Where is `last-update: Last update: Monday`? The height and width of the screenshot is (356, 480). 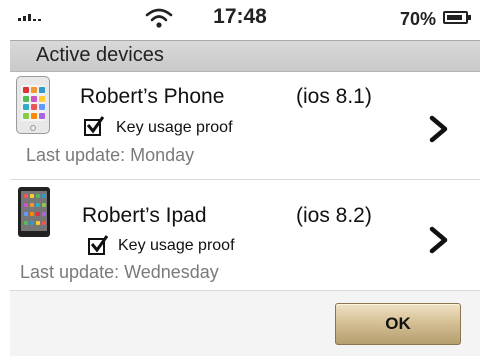
last-update: Last update: Monday is located at coordinates (110, 155).